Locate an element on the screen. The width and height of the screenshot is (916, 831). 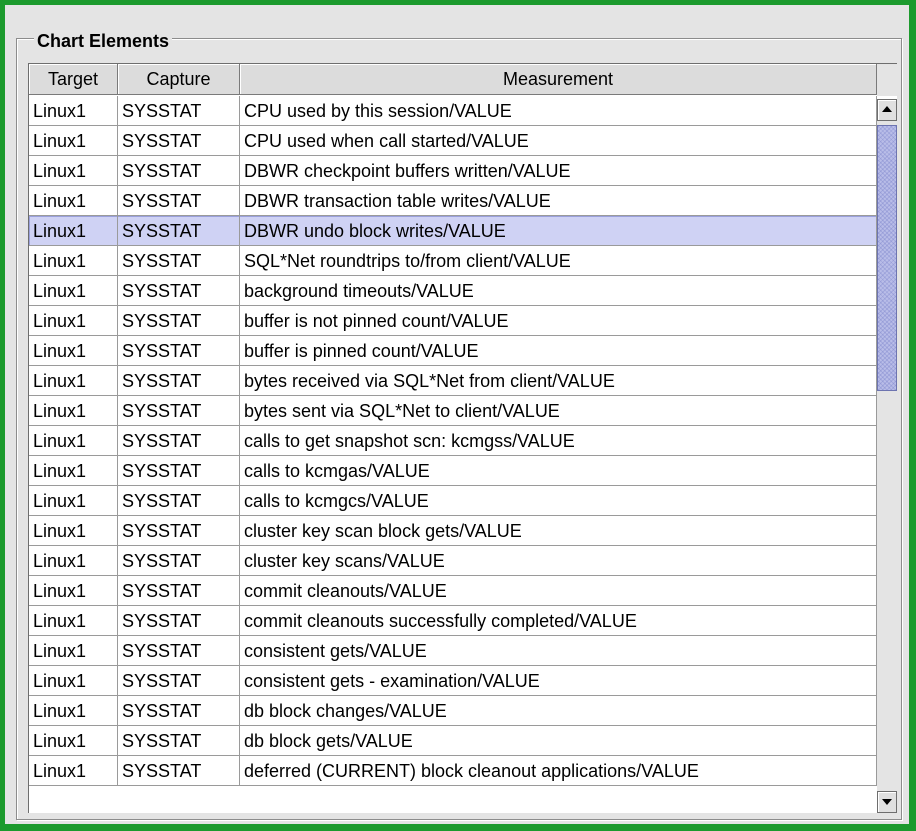
cell-measurement: buffer is not pinned count/VALUE is located at coordinates (558, 321).